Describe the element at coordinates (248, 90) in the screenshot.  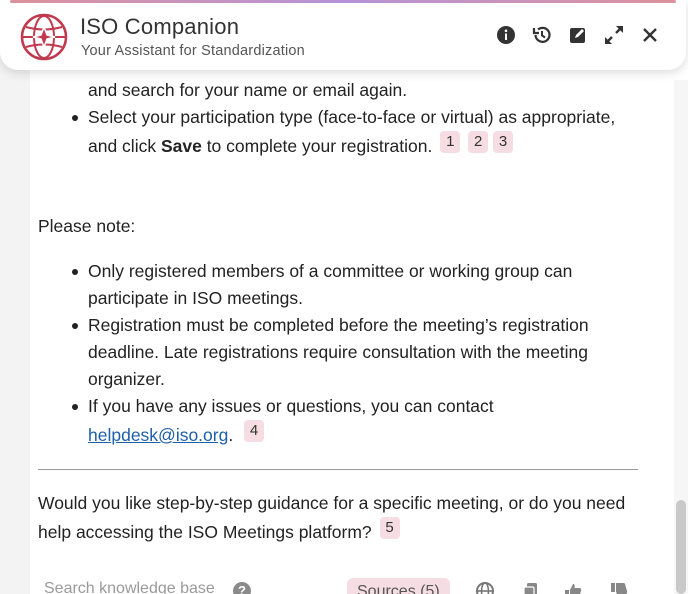
I see `message-partial-line: and search for your name or email again.` at that location.